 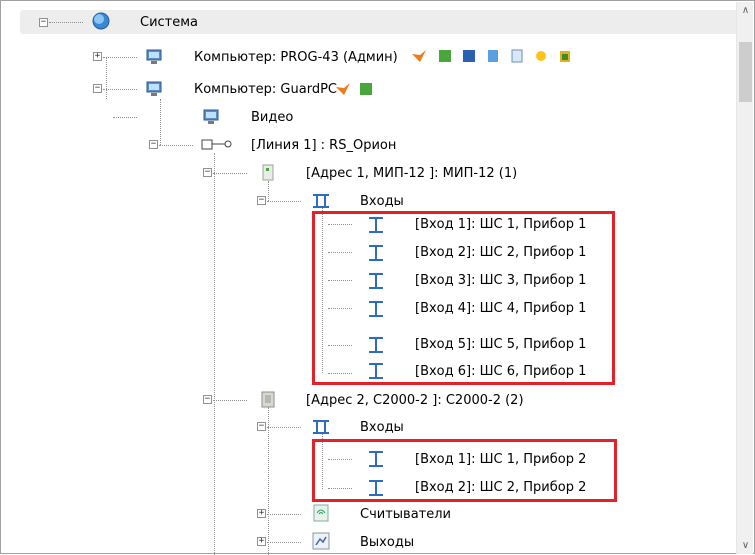 I want to click on node-label: Видео, so click(x=272, y=117).